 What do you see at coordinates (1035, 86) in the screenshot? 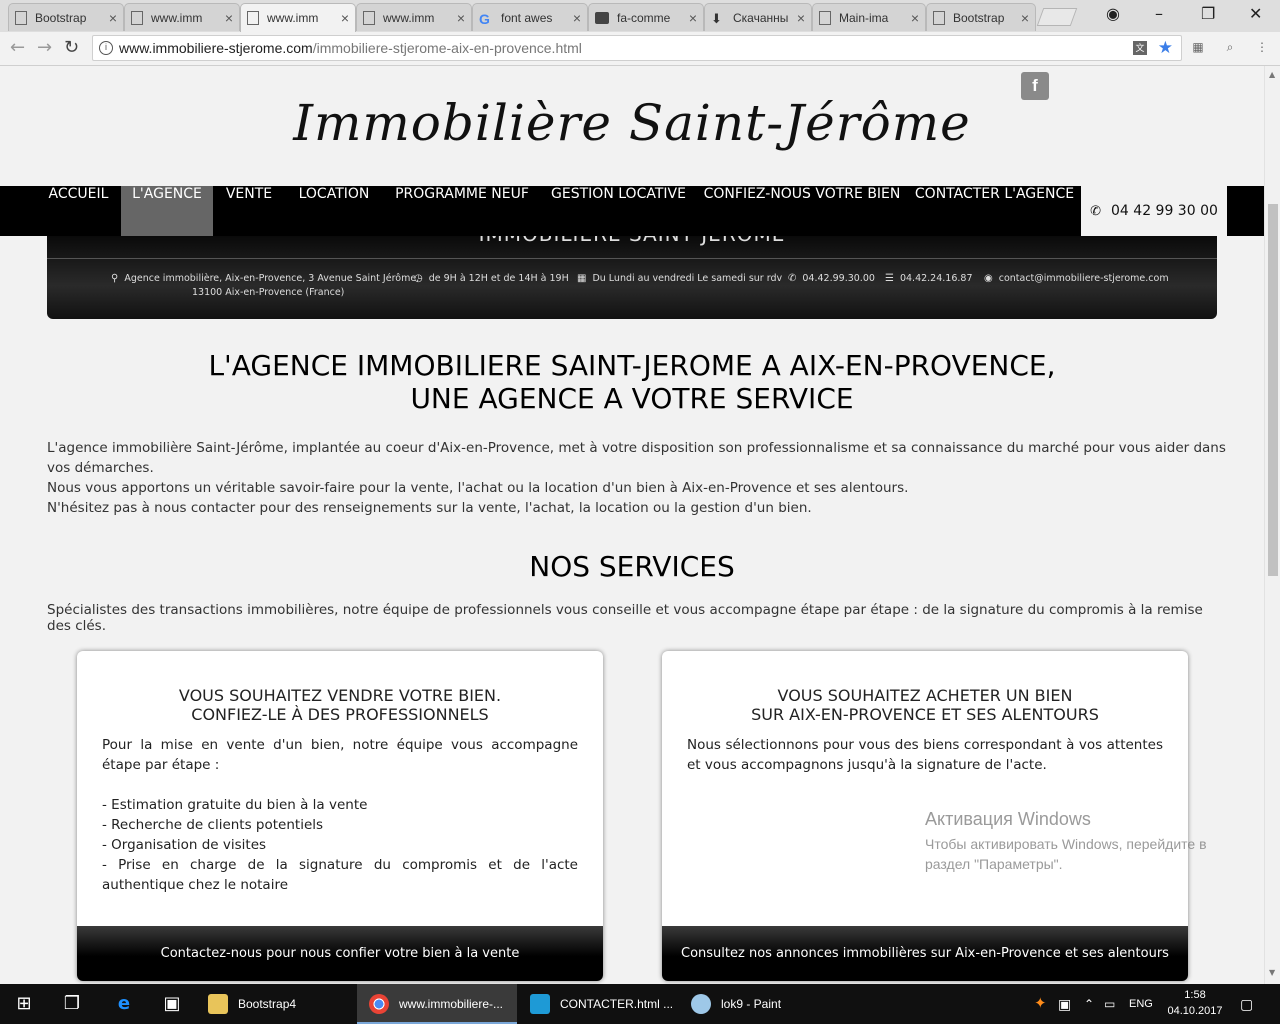
I see `facebook-icon: f` at bounding box center [1035, 86].